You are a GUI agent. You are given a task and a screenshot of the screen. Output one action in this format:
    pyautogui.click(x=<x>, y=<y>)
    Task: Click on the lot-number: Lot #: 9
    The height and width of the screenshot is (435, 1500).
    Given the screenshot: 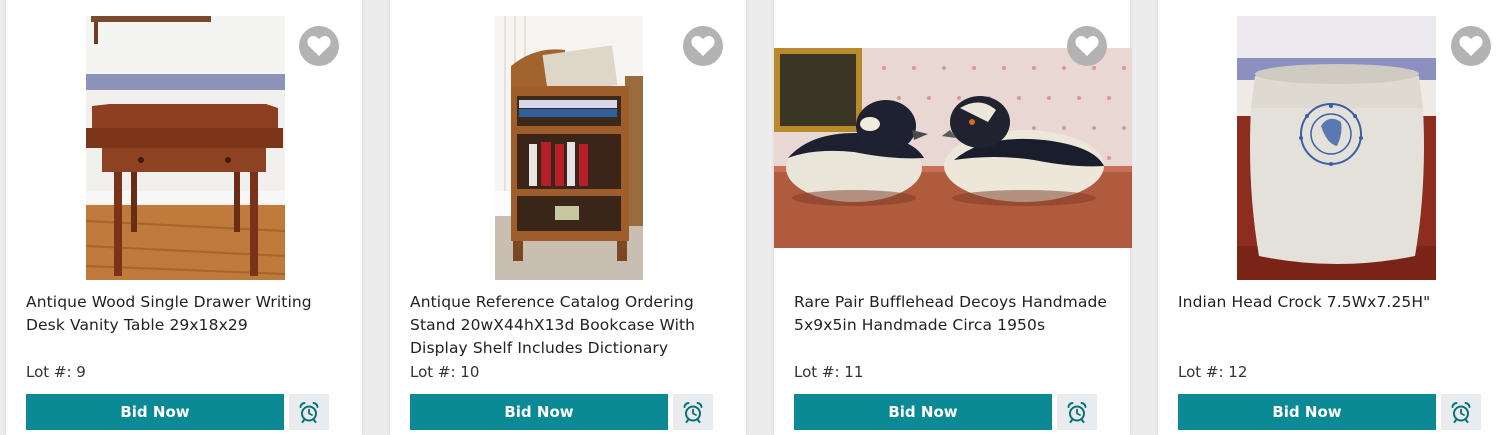 What is the action you would take?
    pyautogui.click(x=56, y=372)
    